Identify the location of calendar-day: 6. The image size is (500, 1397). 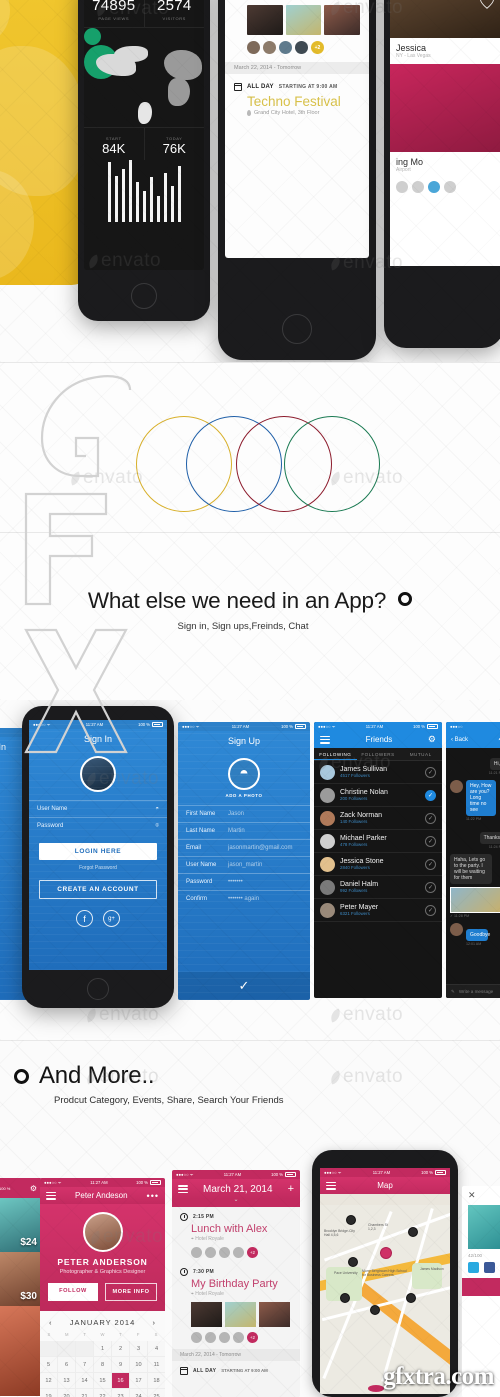
(66, 1364).